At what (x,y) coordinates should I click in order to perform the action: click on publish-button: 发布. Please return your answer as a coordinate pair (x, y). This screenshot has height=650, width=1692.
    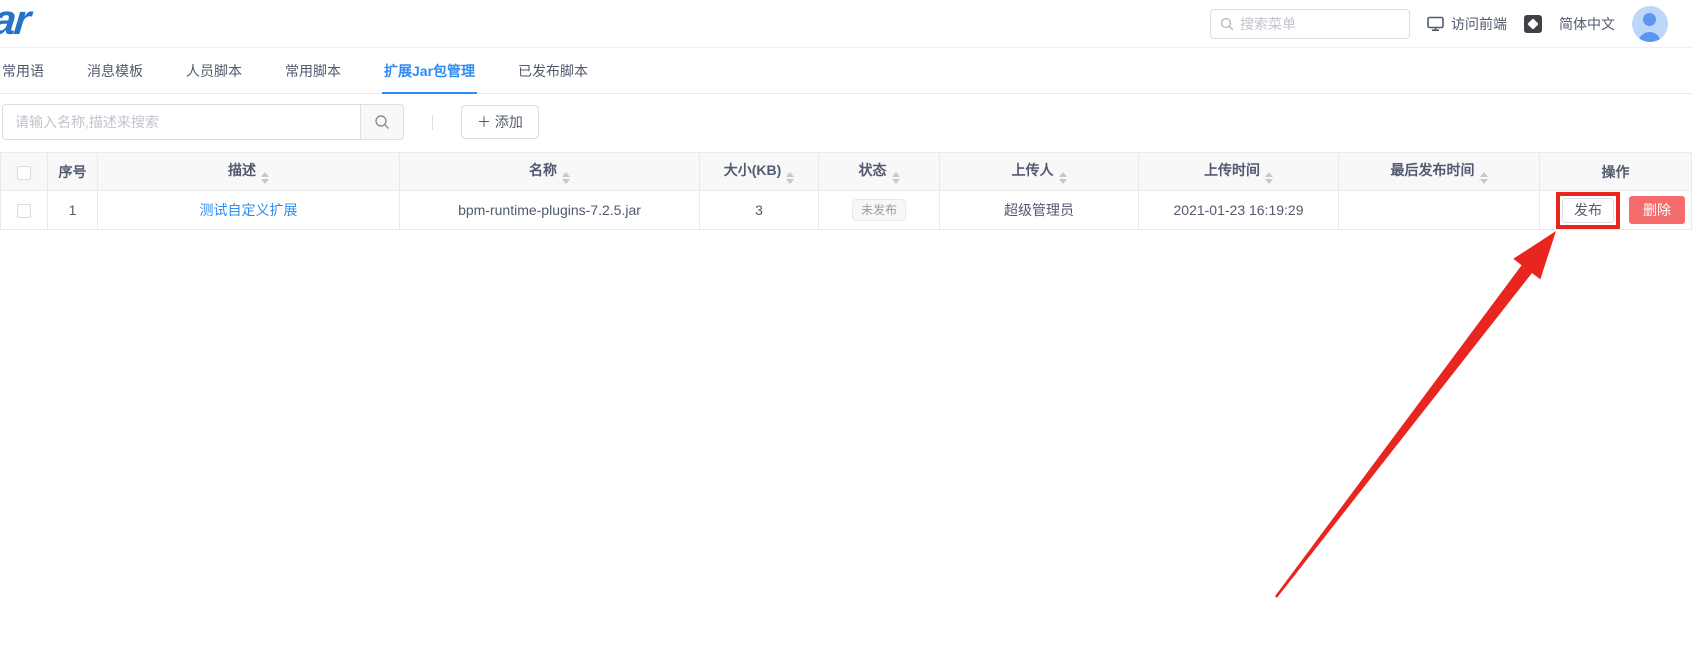
    Looking at the image, I should click on (1588, 210).